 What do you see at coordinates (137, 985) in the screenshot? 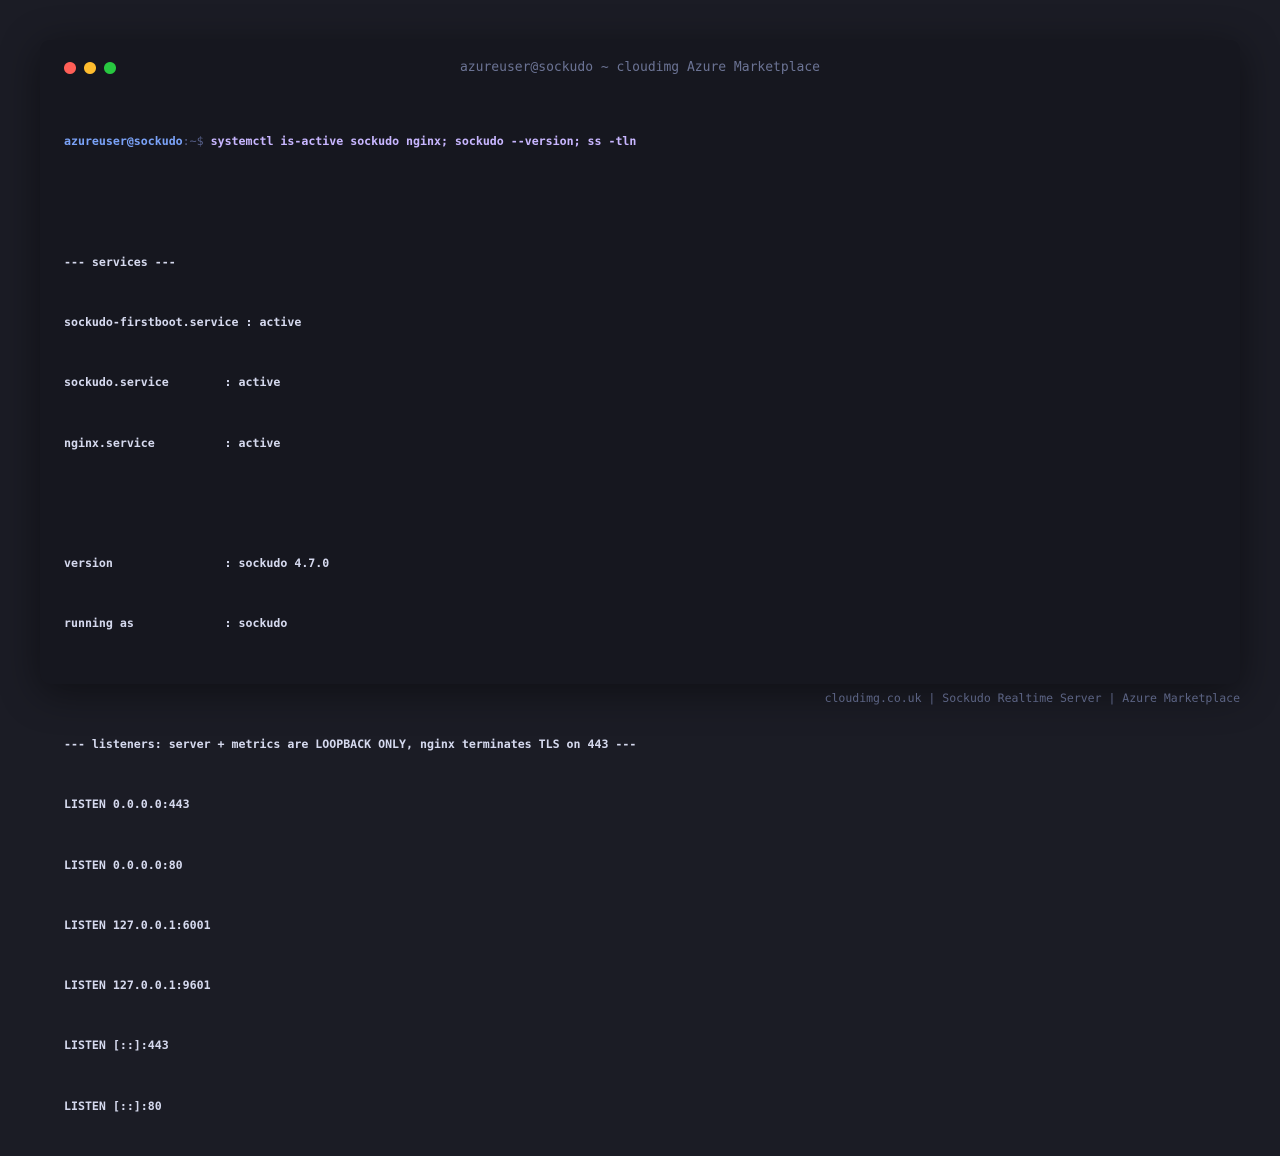
I see `listener-line: LISTEN 127.0.0.1:9601` at bounding box center [137, 985].